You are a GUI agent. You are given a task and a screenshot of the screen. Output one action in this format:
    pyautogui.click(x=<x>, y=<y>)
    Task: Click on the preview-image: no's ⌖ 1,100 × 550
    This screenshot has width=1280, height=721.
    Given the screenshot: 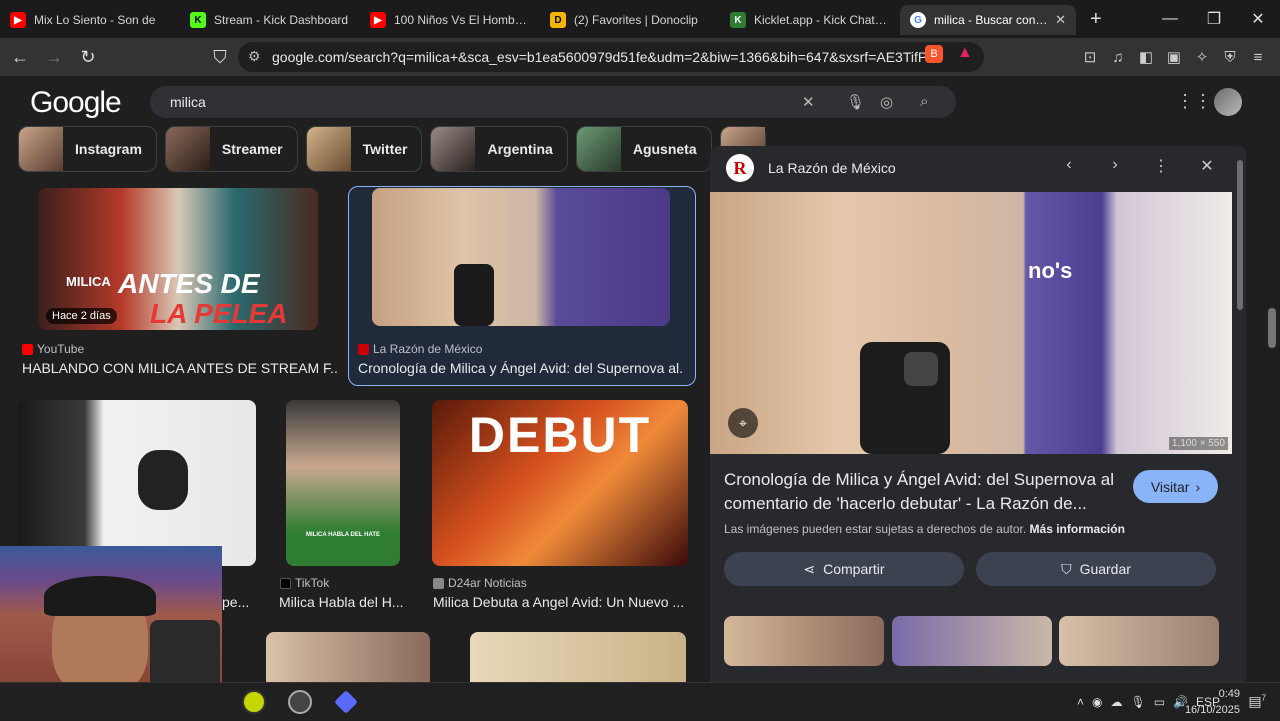 What is the action you would take?
    pyautogui.click(x=971, y=323)
    